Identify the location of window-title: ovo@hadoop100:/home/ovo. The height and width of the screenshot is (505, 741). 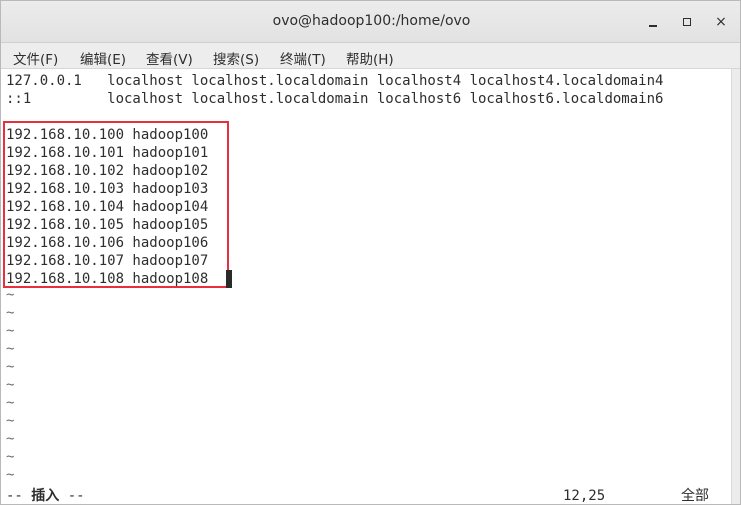
(371, 21).